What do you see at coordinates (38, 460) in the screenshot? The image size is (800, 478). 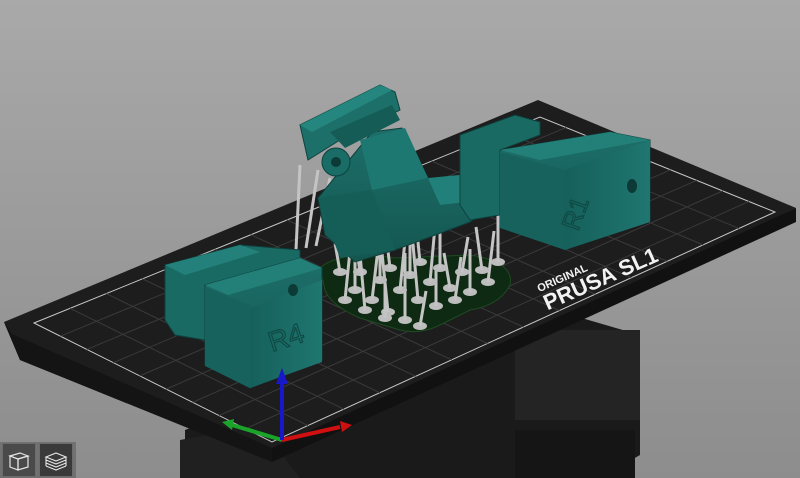 I see `view-toolbar` at bounding box center [38, 460].